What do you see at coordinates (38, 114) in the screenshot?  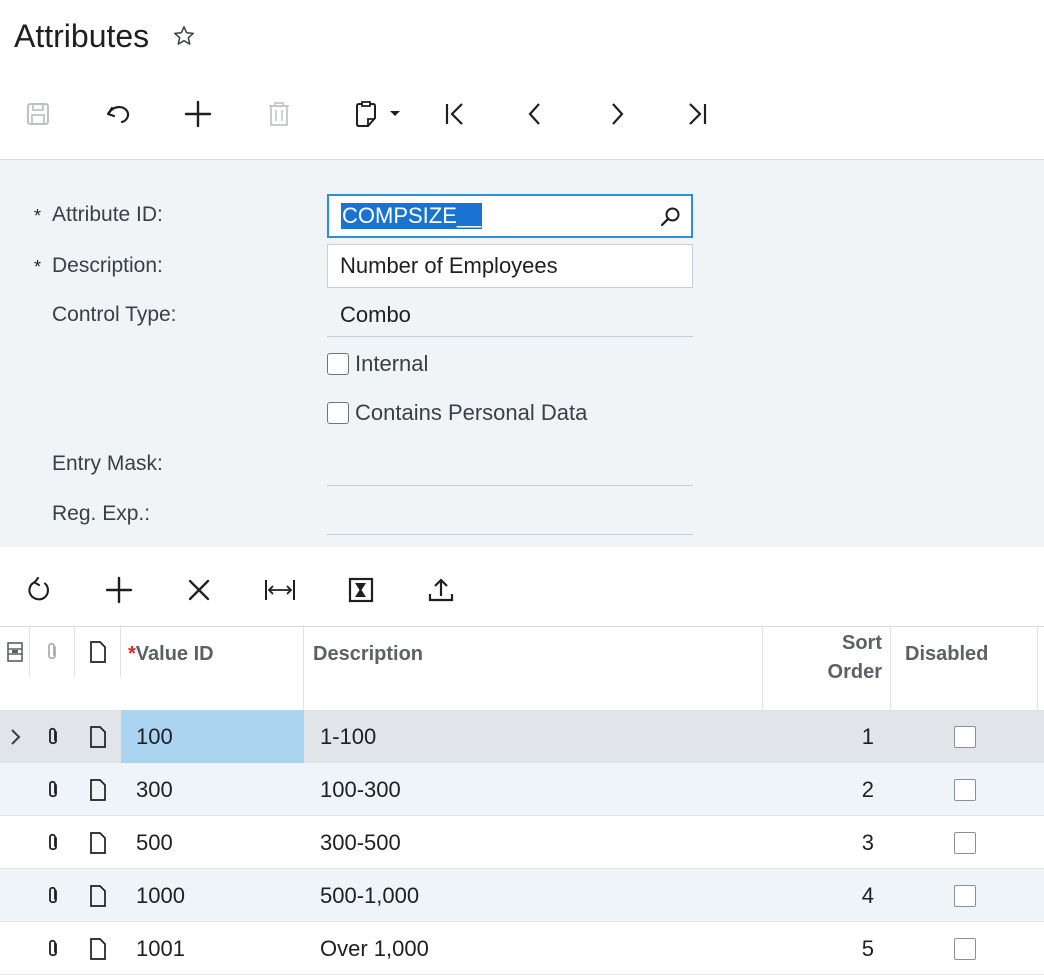 I see `save-button` at bounding box center [38, 114].